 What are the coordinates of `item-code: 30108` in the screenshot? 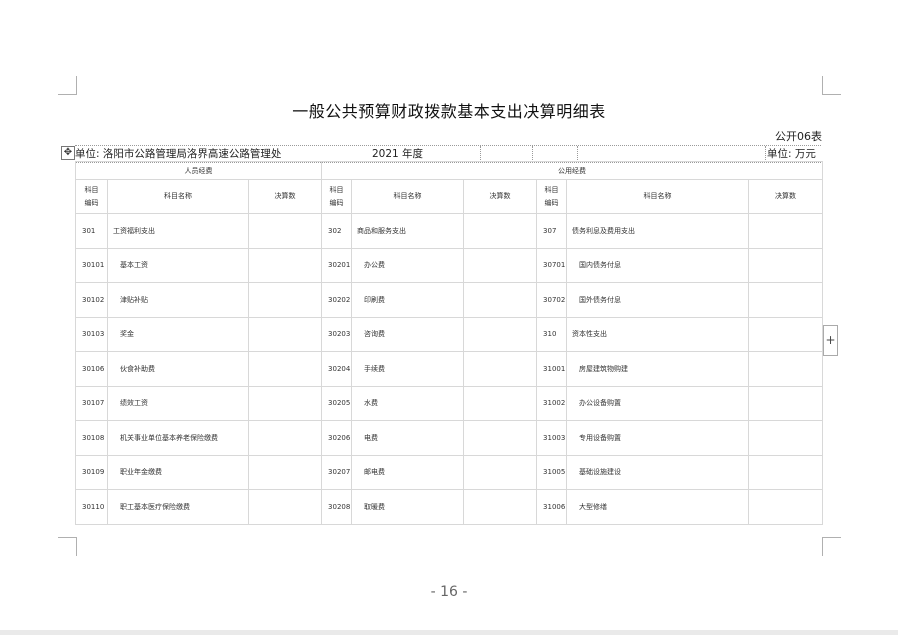 It's located at (91, 438).